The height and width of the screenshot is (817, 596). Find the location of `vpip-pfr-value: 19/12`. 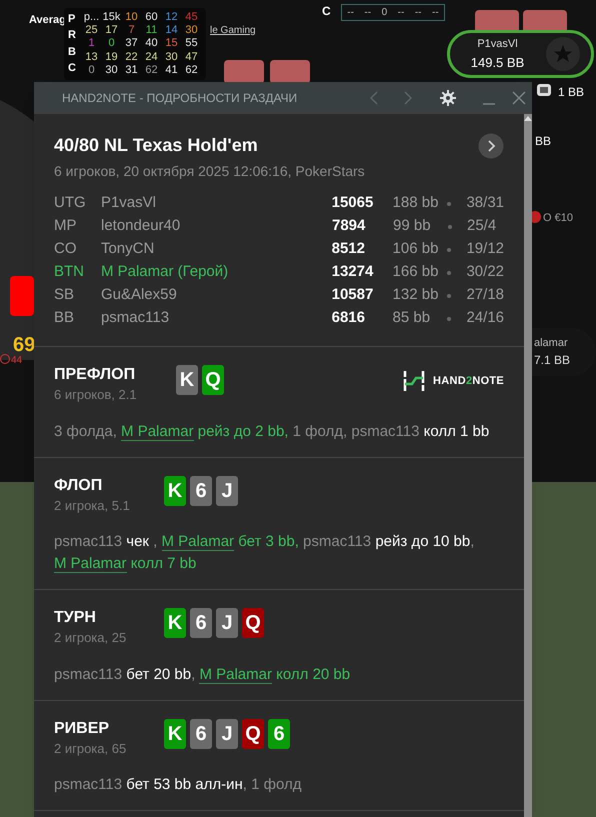

vpip-pfr-value: 19/12 is located at coordinates (485, 249).